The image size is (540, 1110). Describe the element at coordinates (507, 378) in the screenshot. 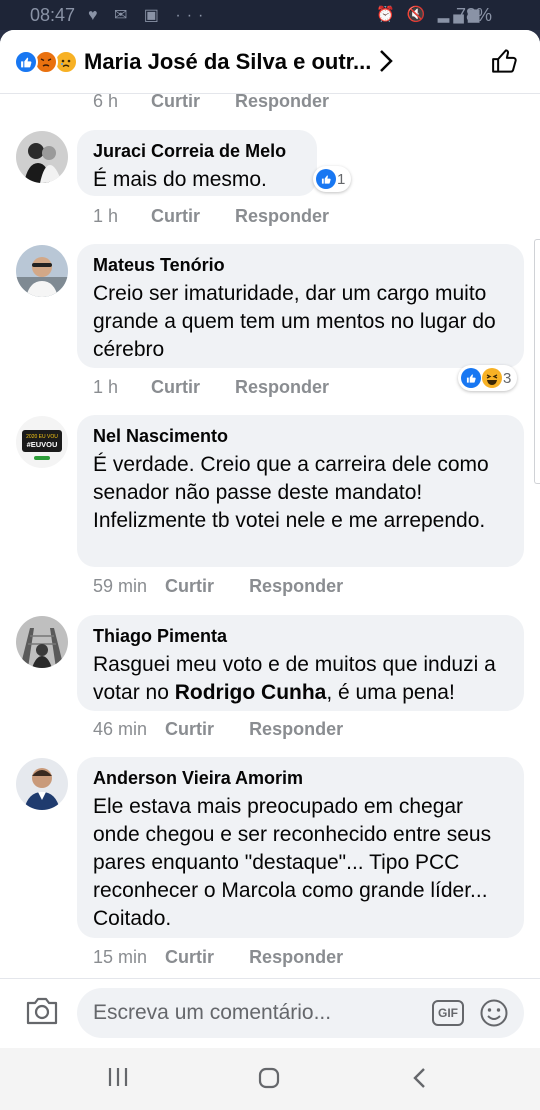

I see `reaction-count: 3` at that location.